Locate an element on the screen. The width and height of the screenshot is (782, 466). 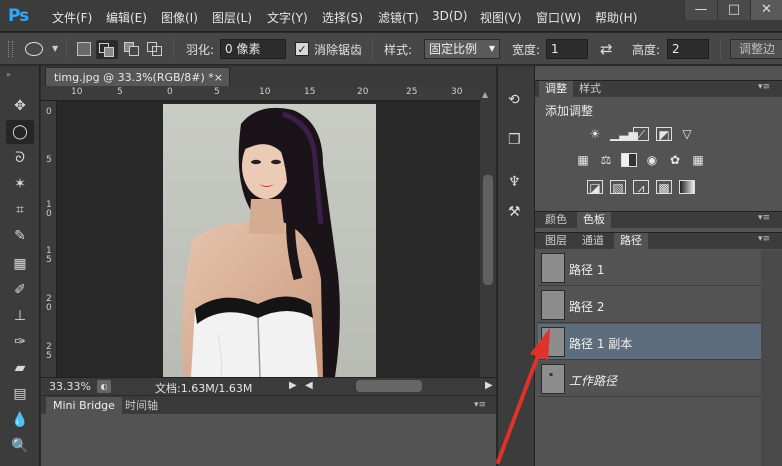
refine-edge-button: 调整边 is located at coordinates (756, 49).